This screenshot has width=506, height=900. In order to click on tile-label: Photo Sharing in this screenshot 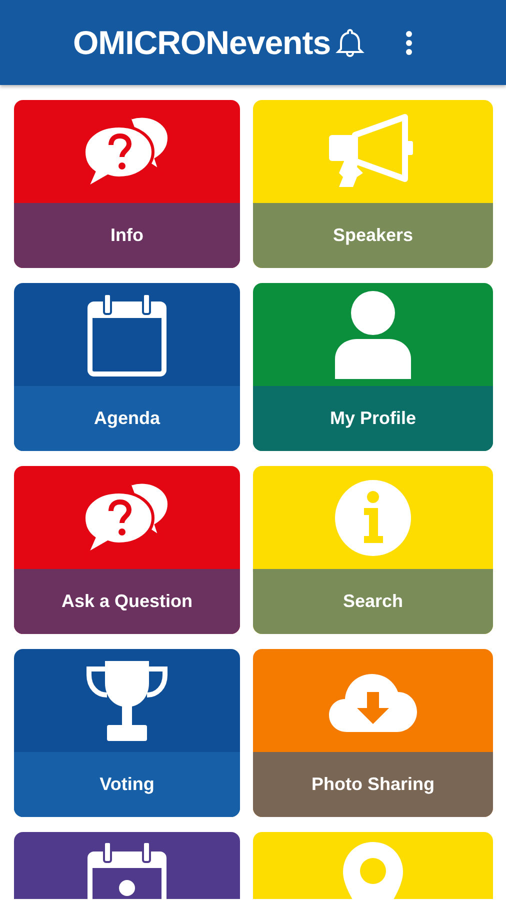, I will do `click(373, 784)`.